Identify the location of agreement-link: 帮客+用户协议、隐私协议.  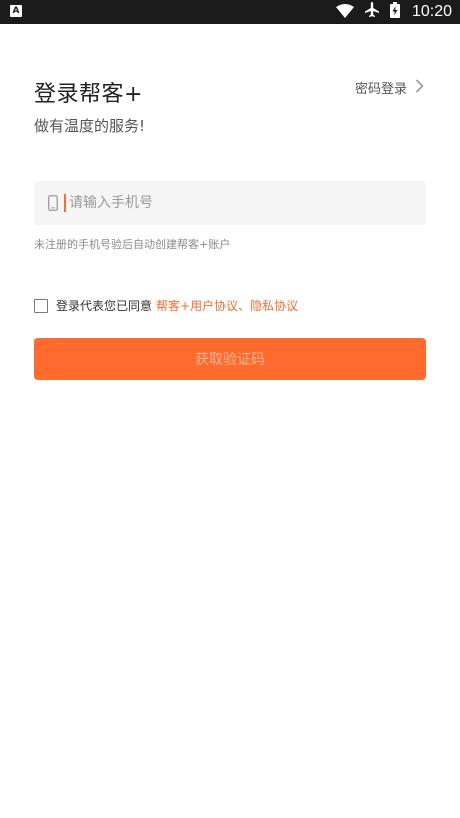
(227, 305).